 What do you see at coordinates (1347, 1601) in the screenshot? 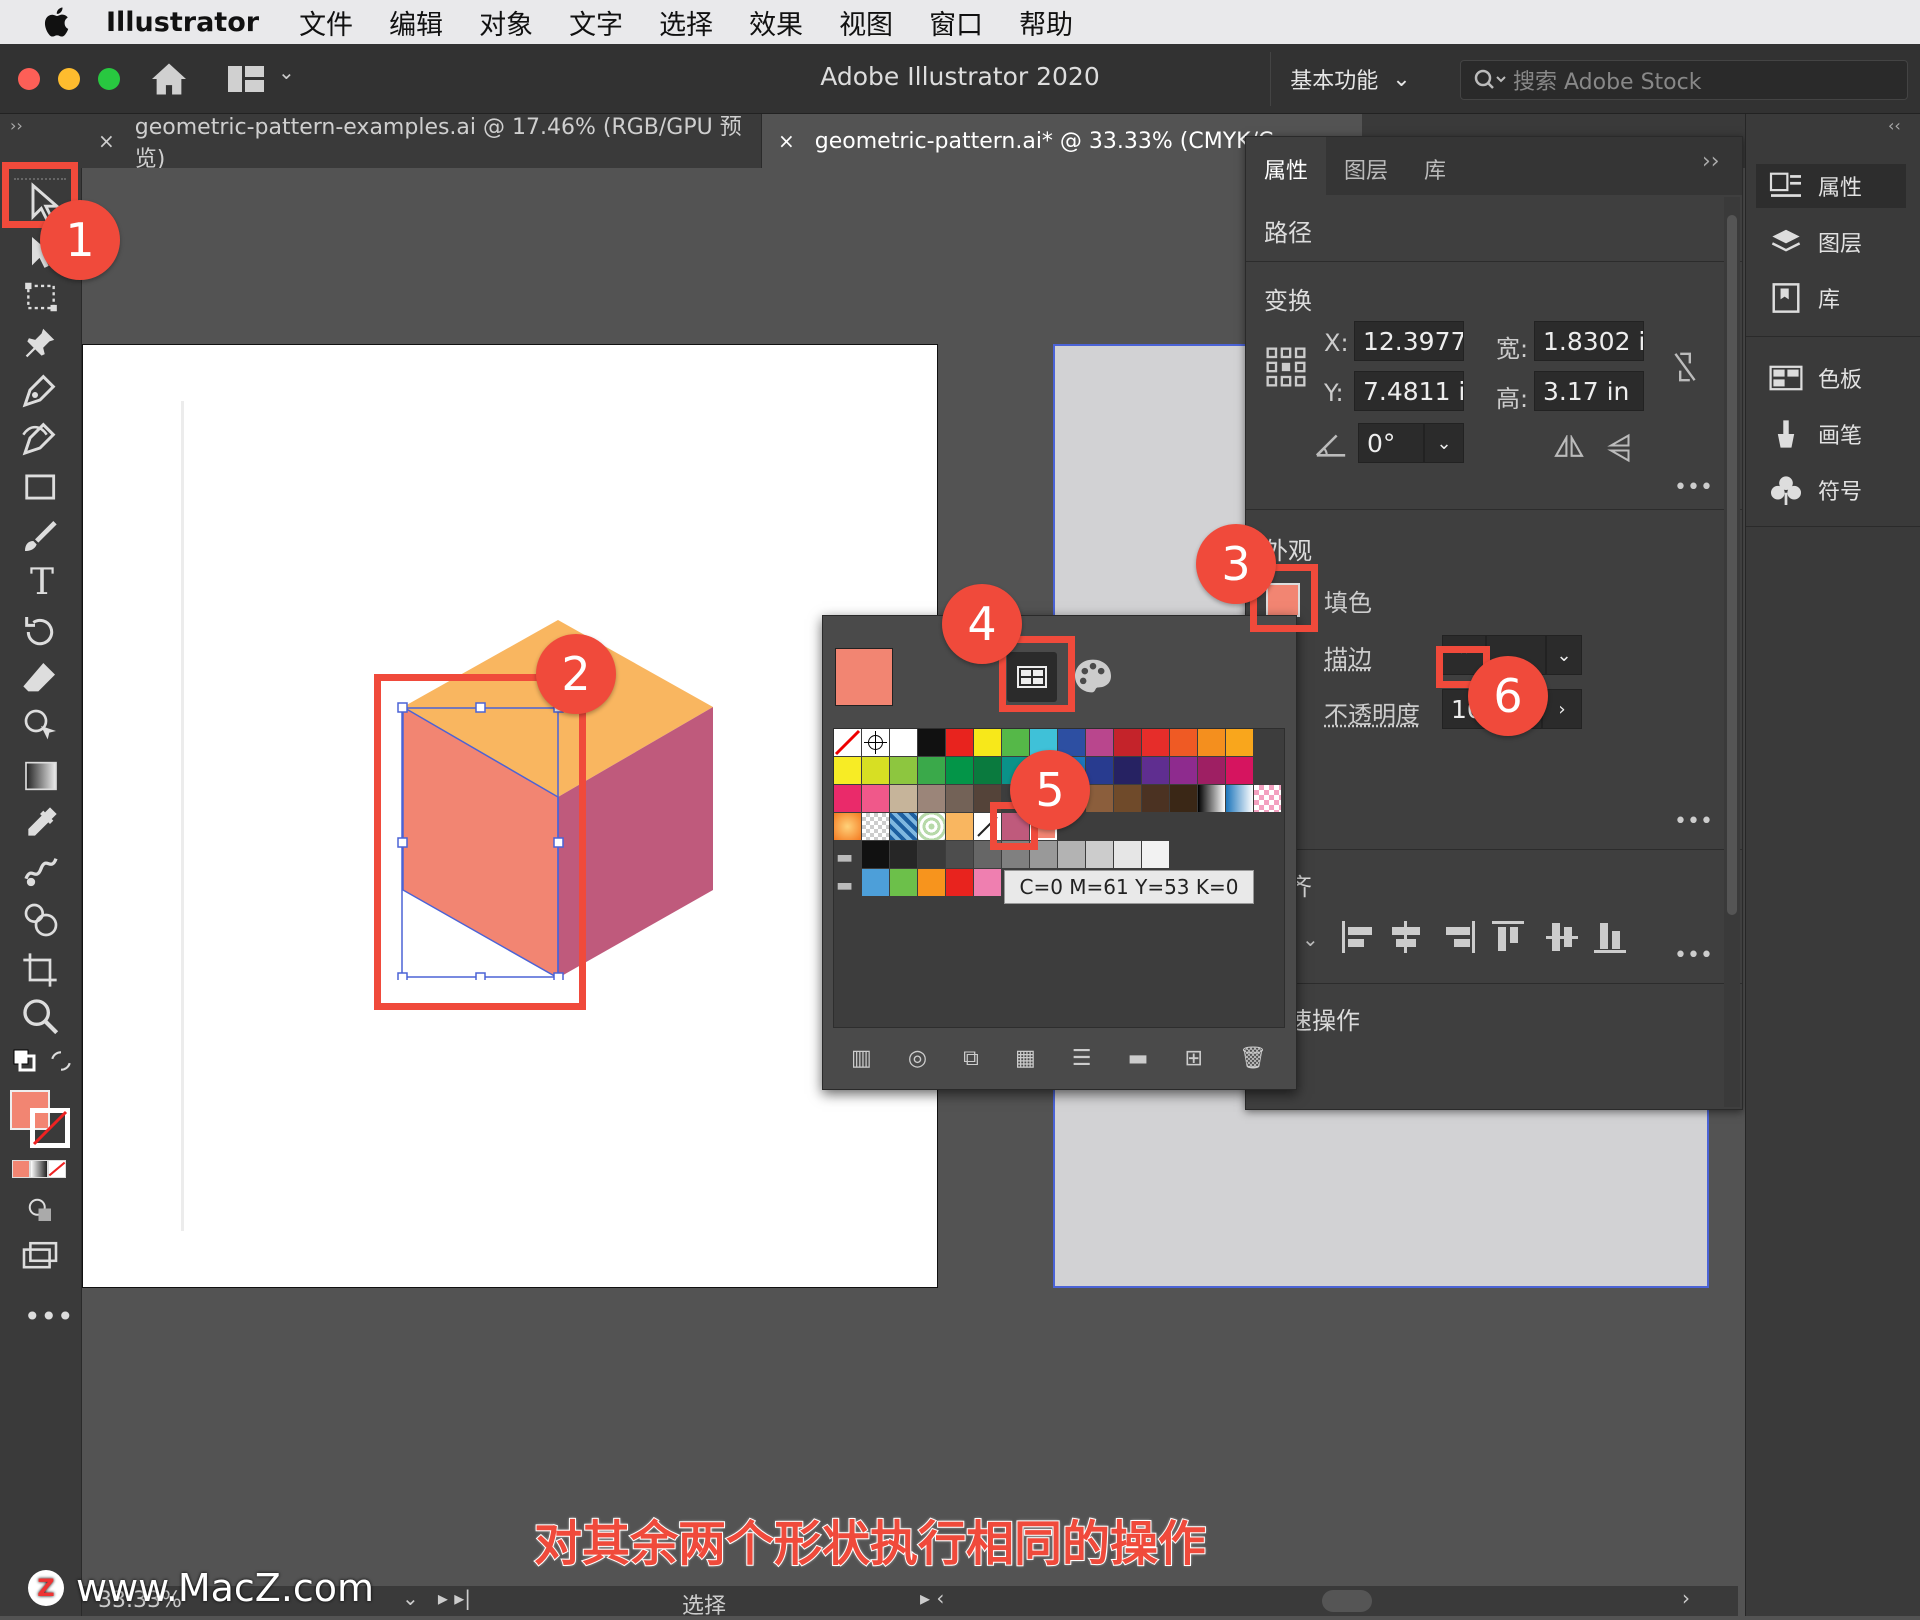
I see `horizontal-scrollbar-thumb` at bounding box center [1347, 1601].